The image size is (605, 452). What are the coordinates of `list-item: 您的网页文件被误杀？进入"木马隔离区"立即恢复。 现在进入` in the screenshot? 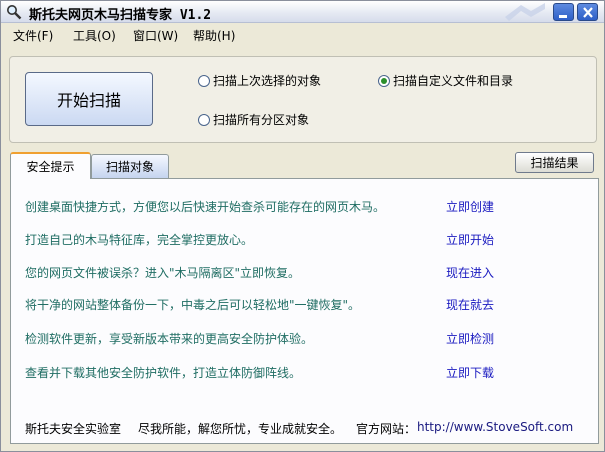 It's located at (310, 272).